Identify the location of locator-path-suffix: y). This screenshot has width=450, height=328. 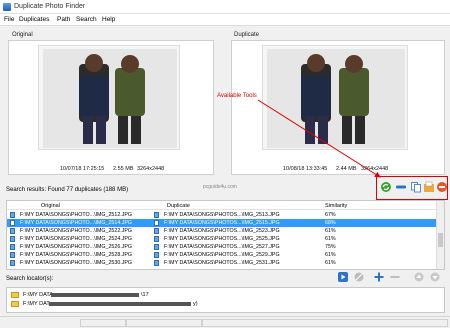
(195, 304).